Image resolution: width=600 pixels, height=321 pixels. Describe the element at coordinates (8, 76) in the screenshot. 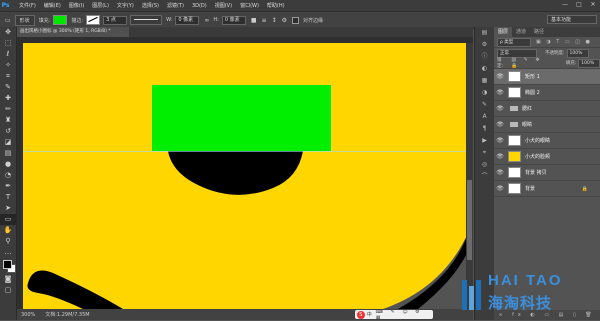

I see `crop-icon: ⌗` at that location.